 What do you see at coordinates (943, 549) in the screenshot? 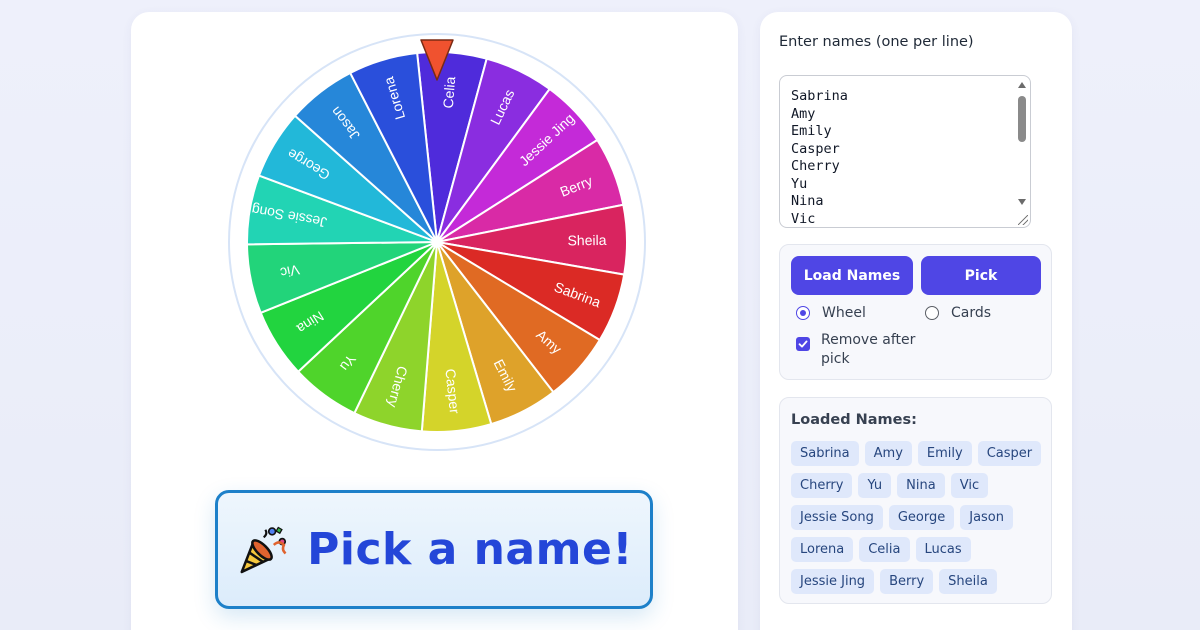
I see `loaded-name-tag: Lucas` at bounding box center [943, 549].